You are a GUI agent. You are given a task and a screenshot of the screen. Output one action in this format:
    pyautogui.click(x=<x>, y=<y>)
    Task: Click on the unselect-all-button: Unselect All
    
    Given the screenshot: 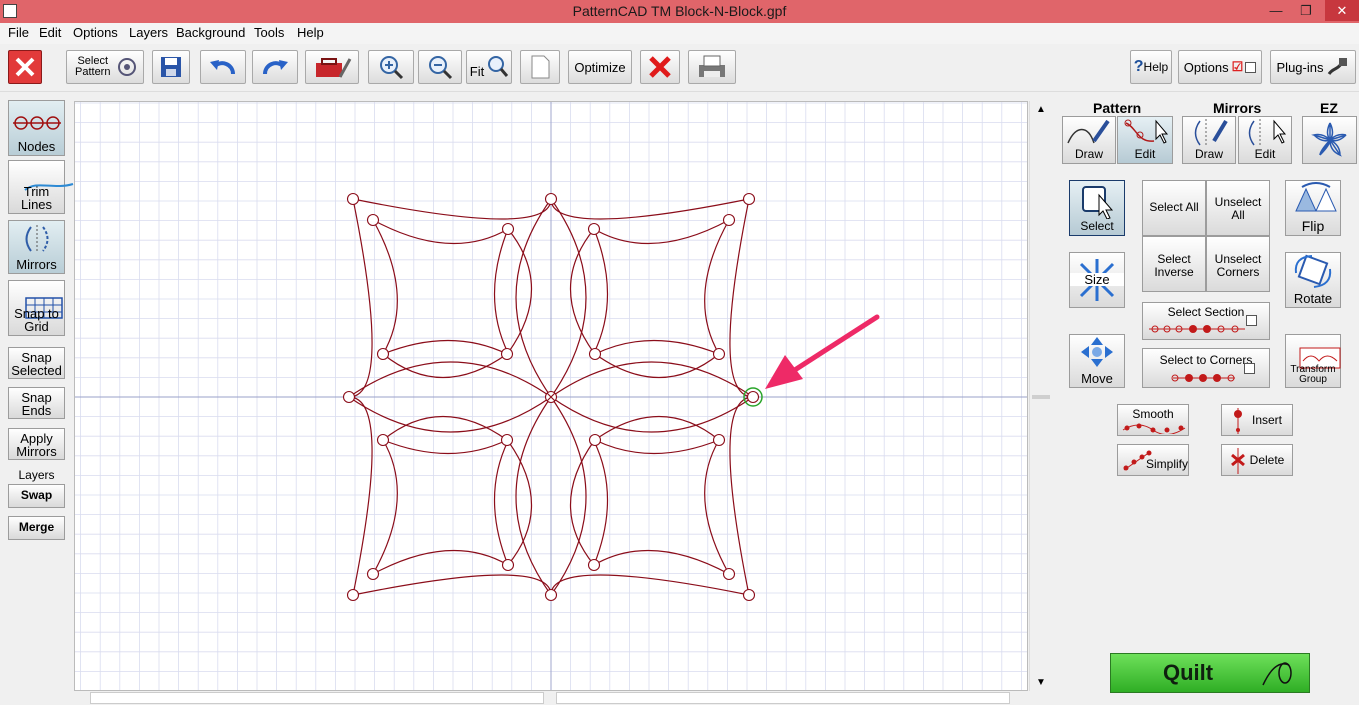 What is the action you would take?
    pyautogui.click(x=1238, y=208)
    